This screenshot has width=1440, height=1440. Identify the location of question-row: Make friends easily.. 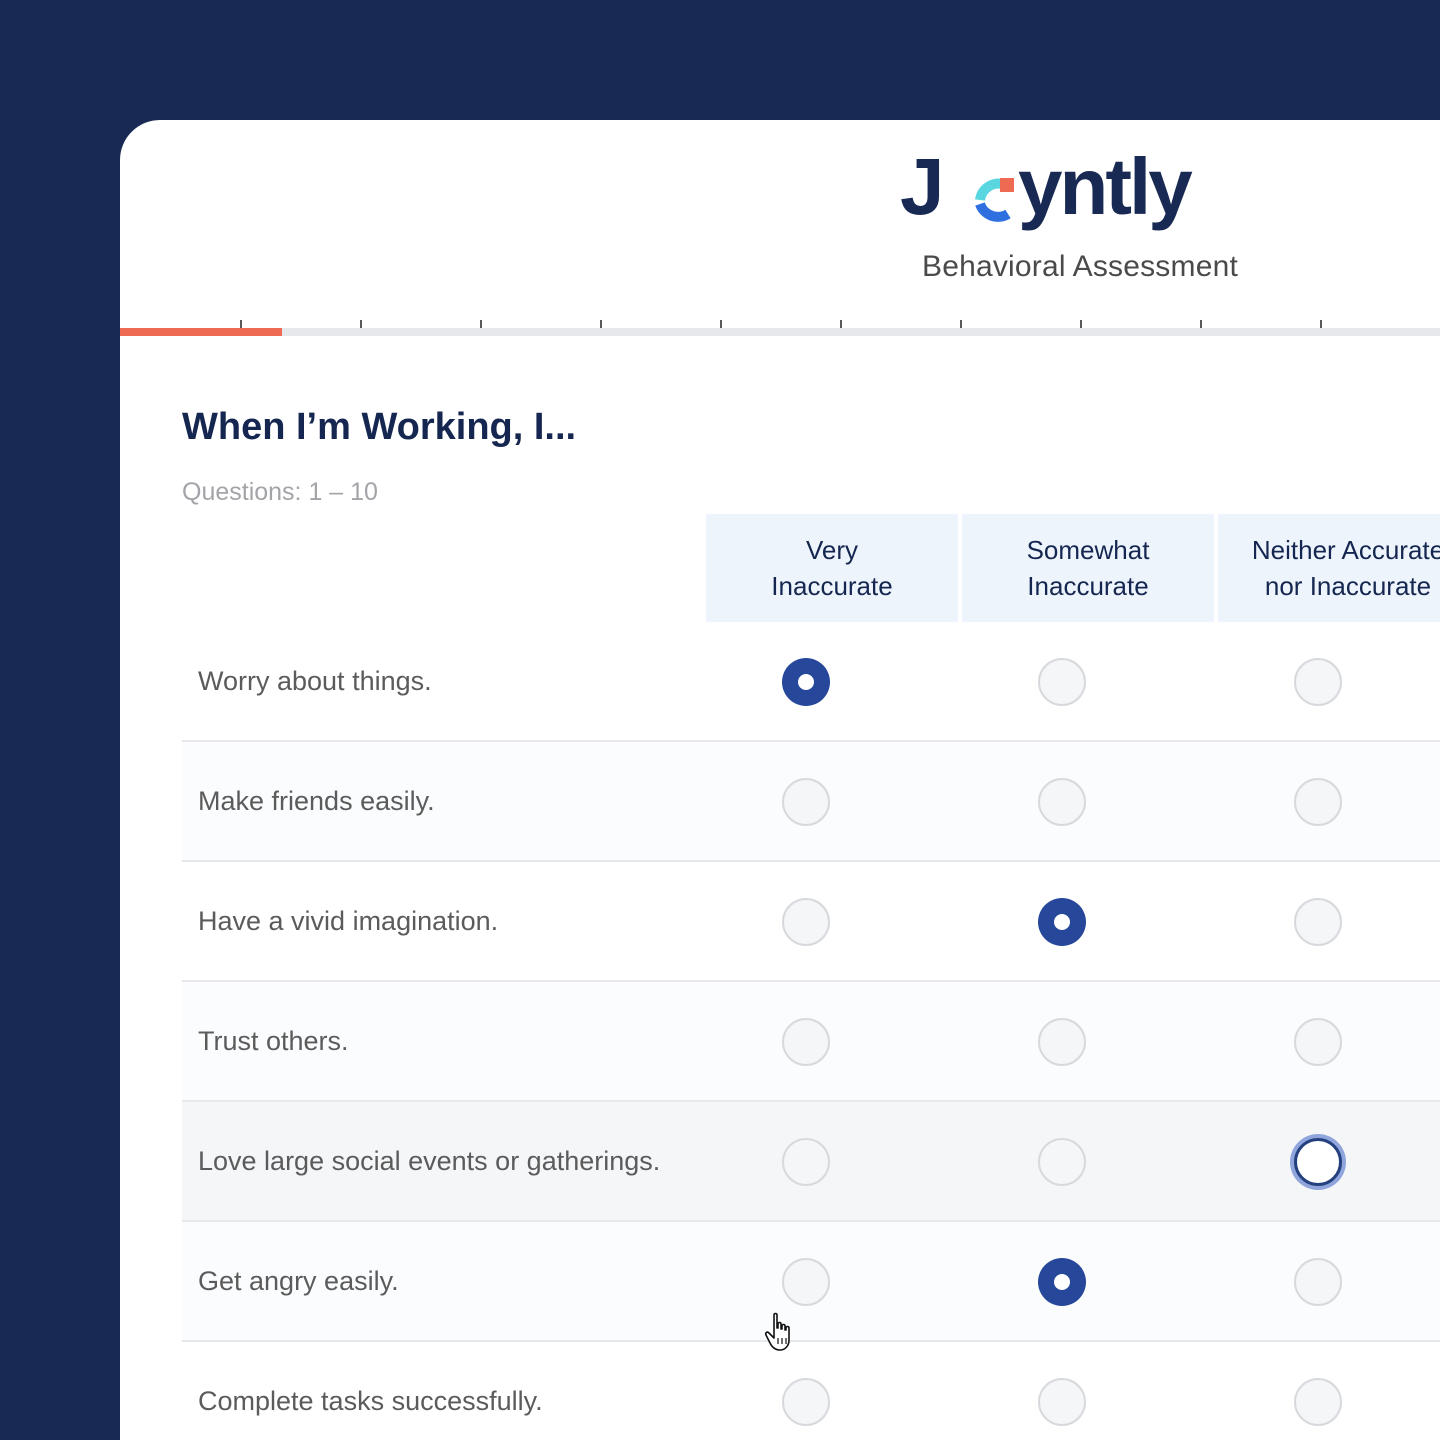
(811, 802).